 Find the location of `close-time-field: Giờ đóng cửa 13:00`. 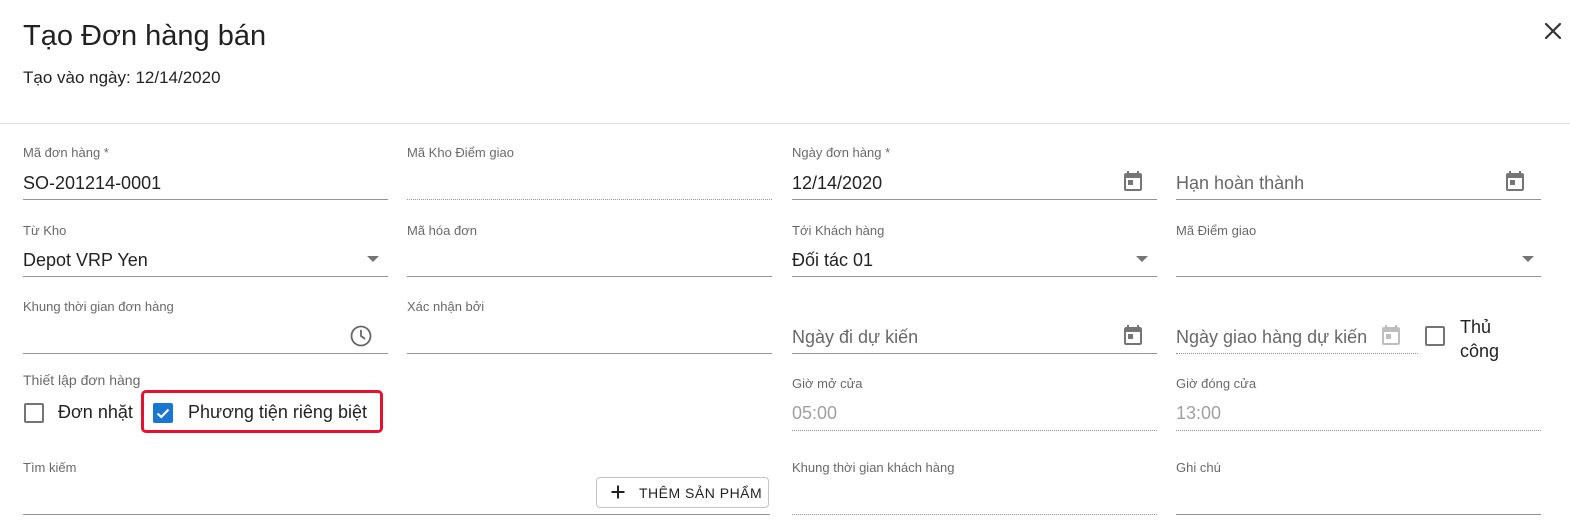

close-time-field: Giờ đóng cửa 13:00 is located at coordinates (1358, 404).